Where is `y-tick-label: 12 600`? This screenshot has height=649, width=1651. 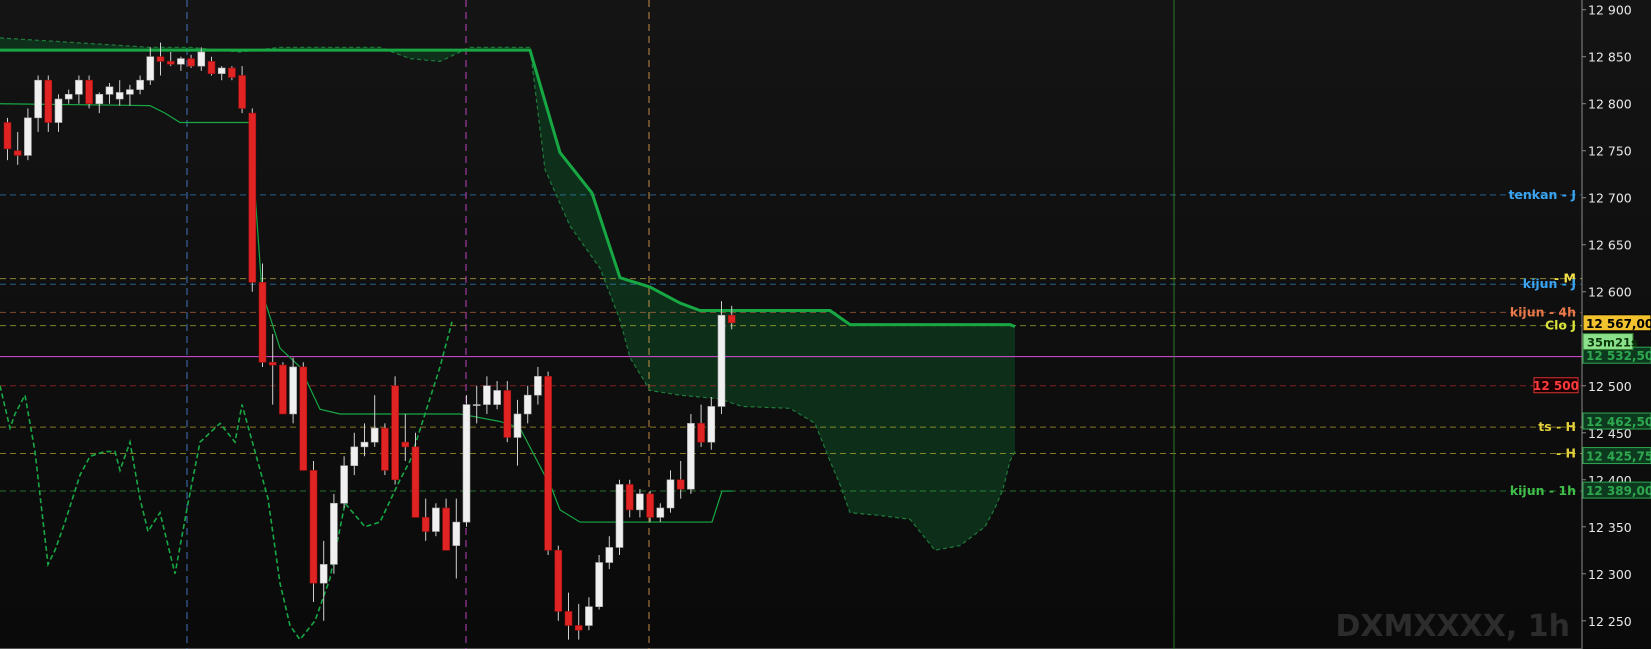
y-tick-label: 12 600 is located at coordinates (1610, 292).